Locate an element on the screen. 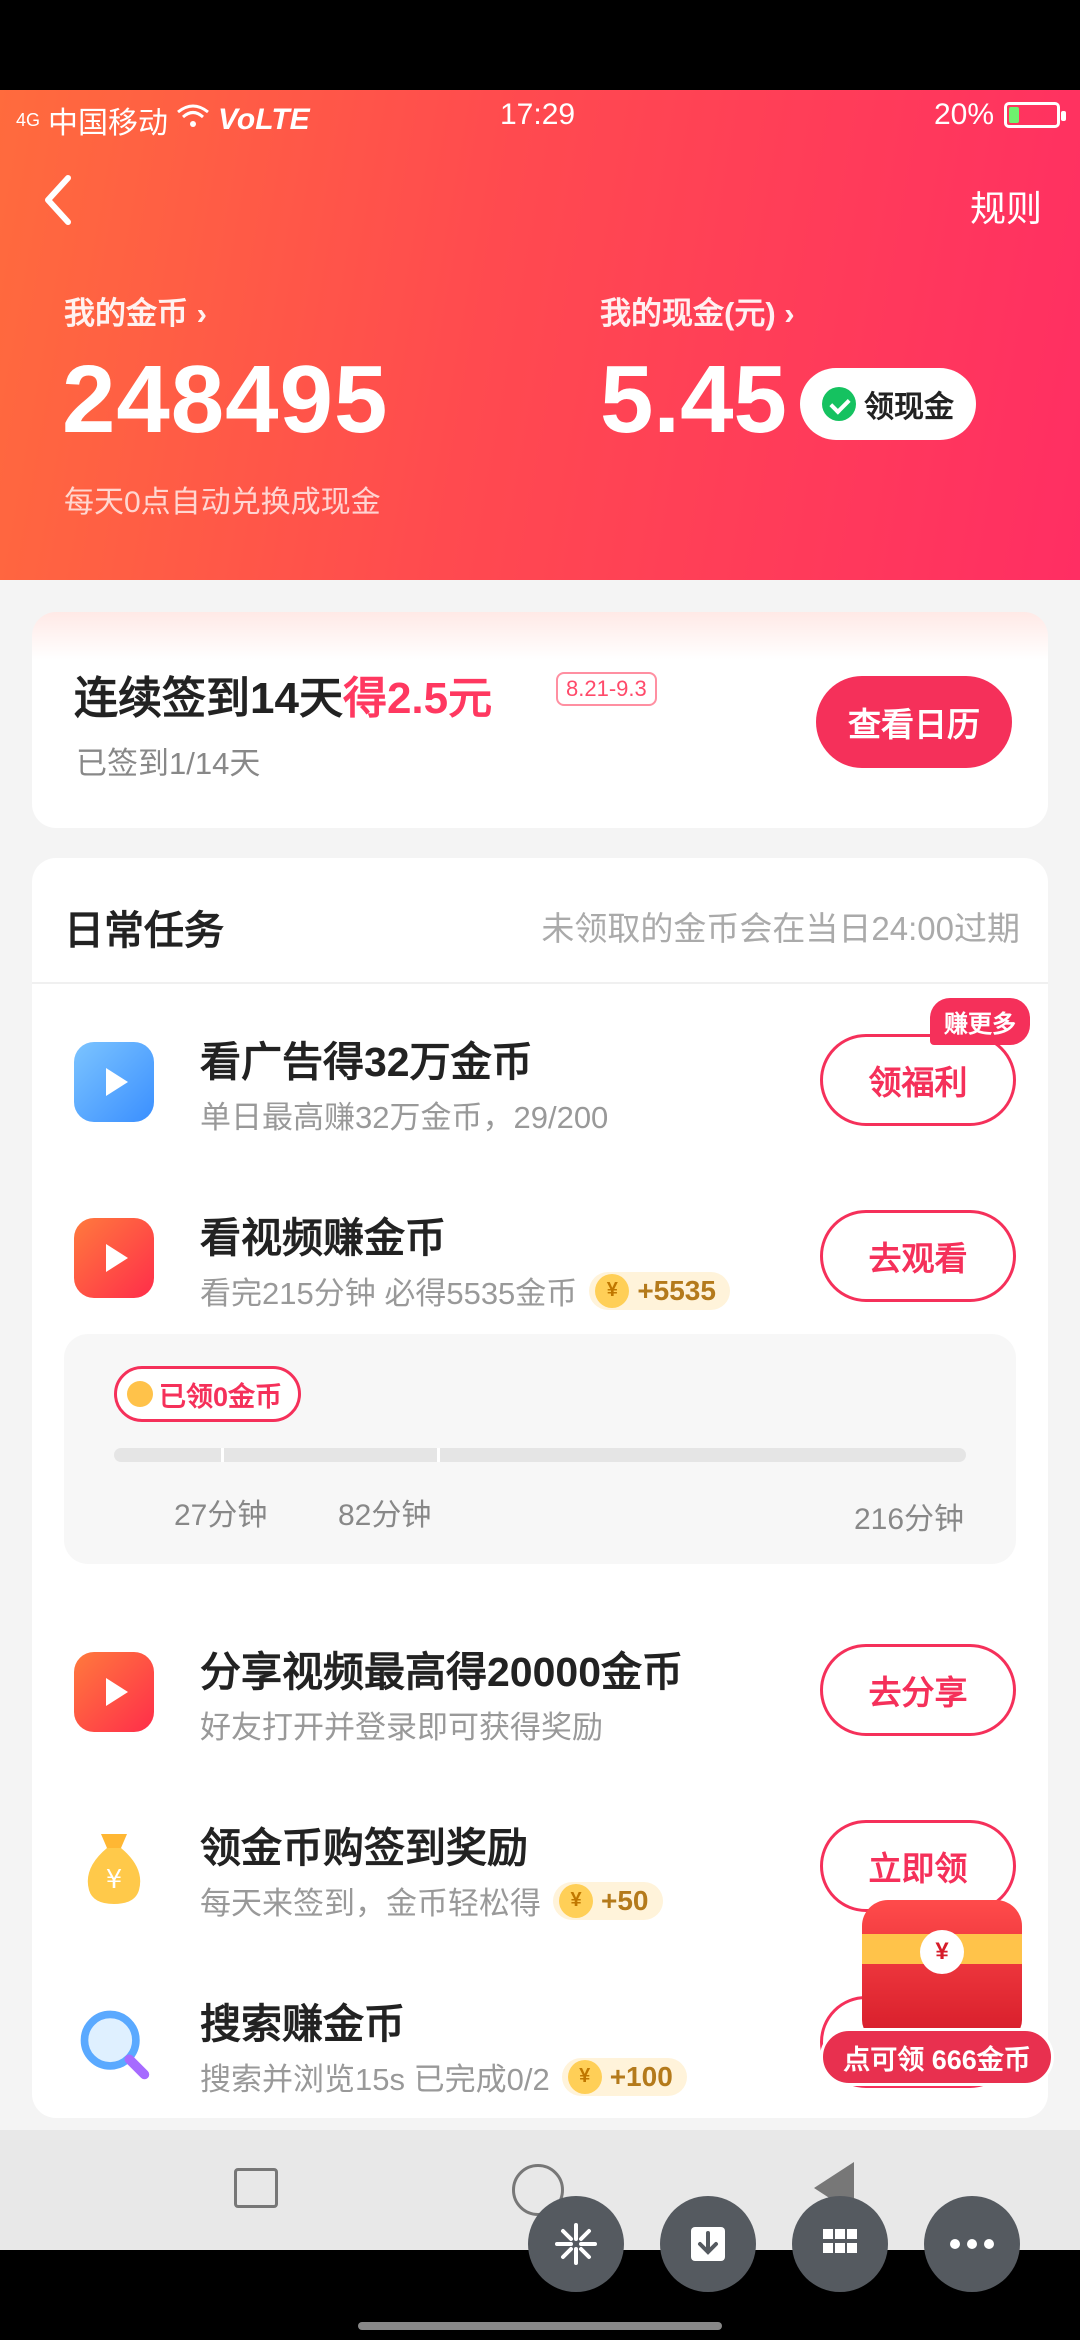 This screenshot has height=2340, width=1080. money-bag-icon: ¥ is located at coordinates (114, 1868).